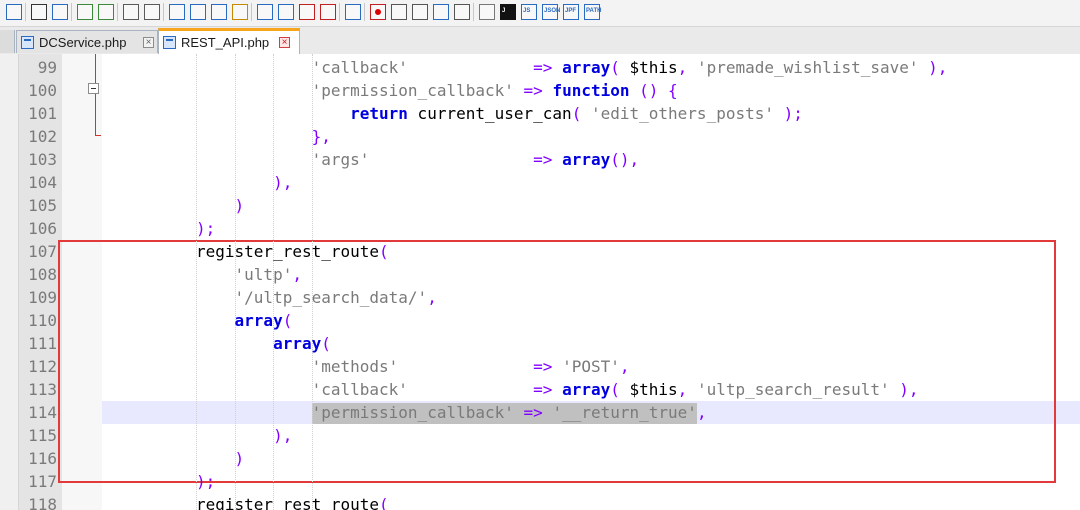 This screenshot has width=1080, height=510. I want to click on filter-icon-glyph, so click(487, 12).